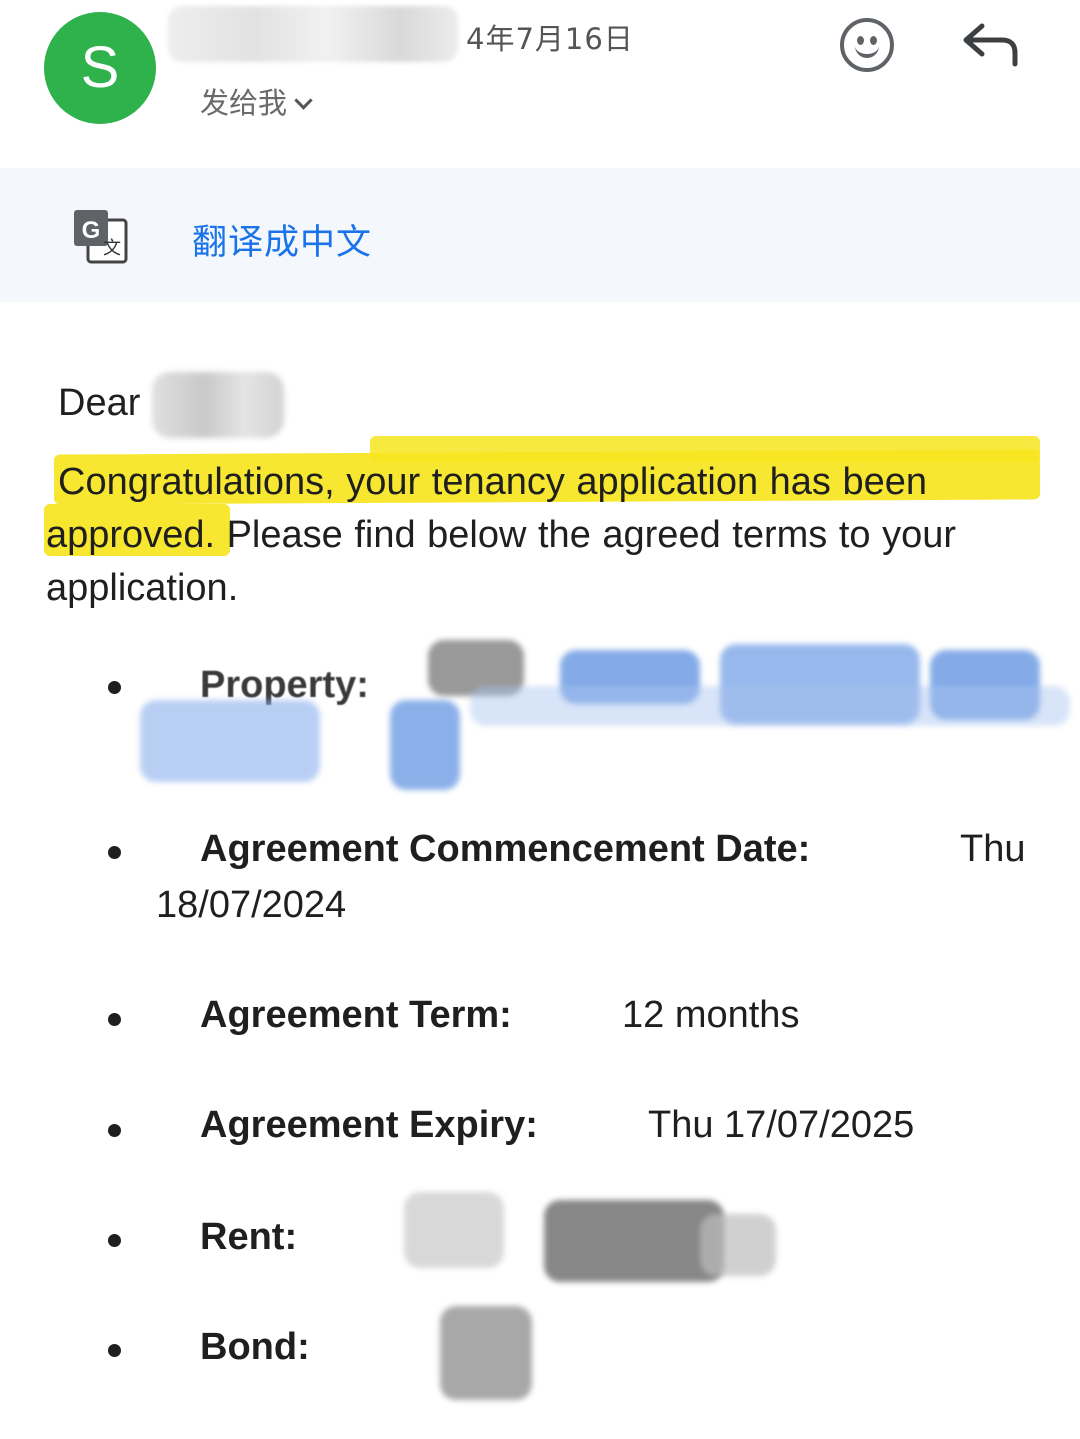 The height and width of the screenshot is (1439, 1080). Describe the element at coordinates (356, 1015) in the screenshot. I see `term-label-term: Agreement Term:` at that location.